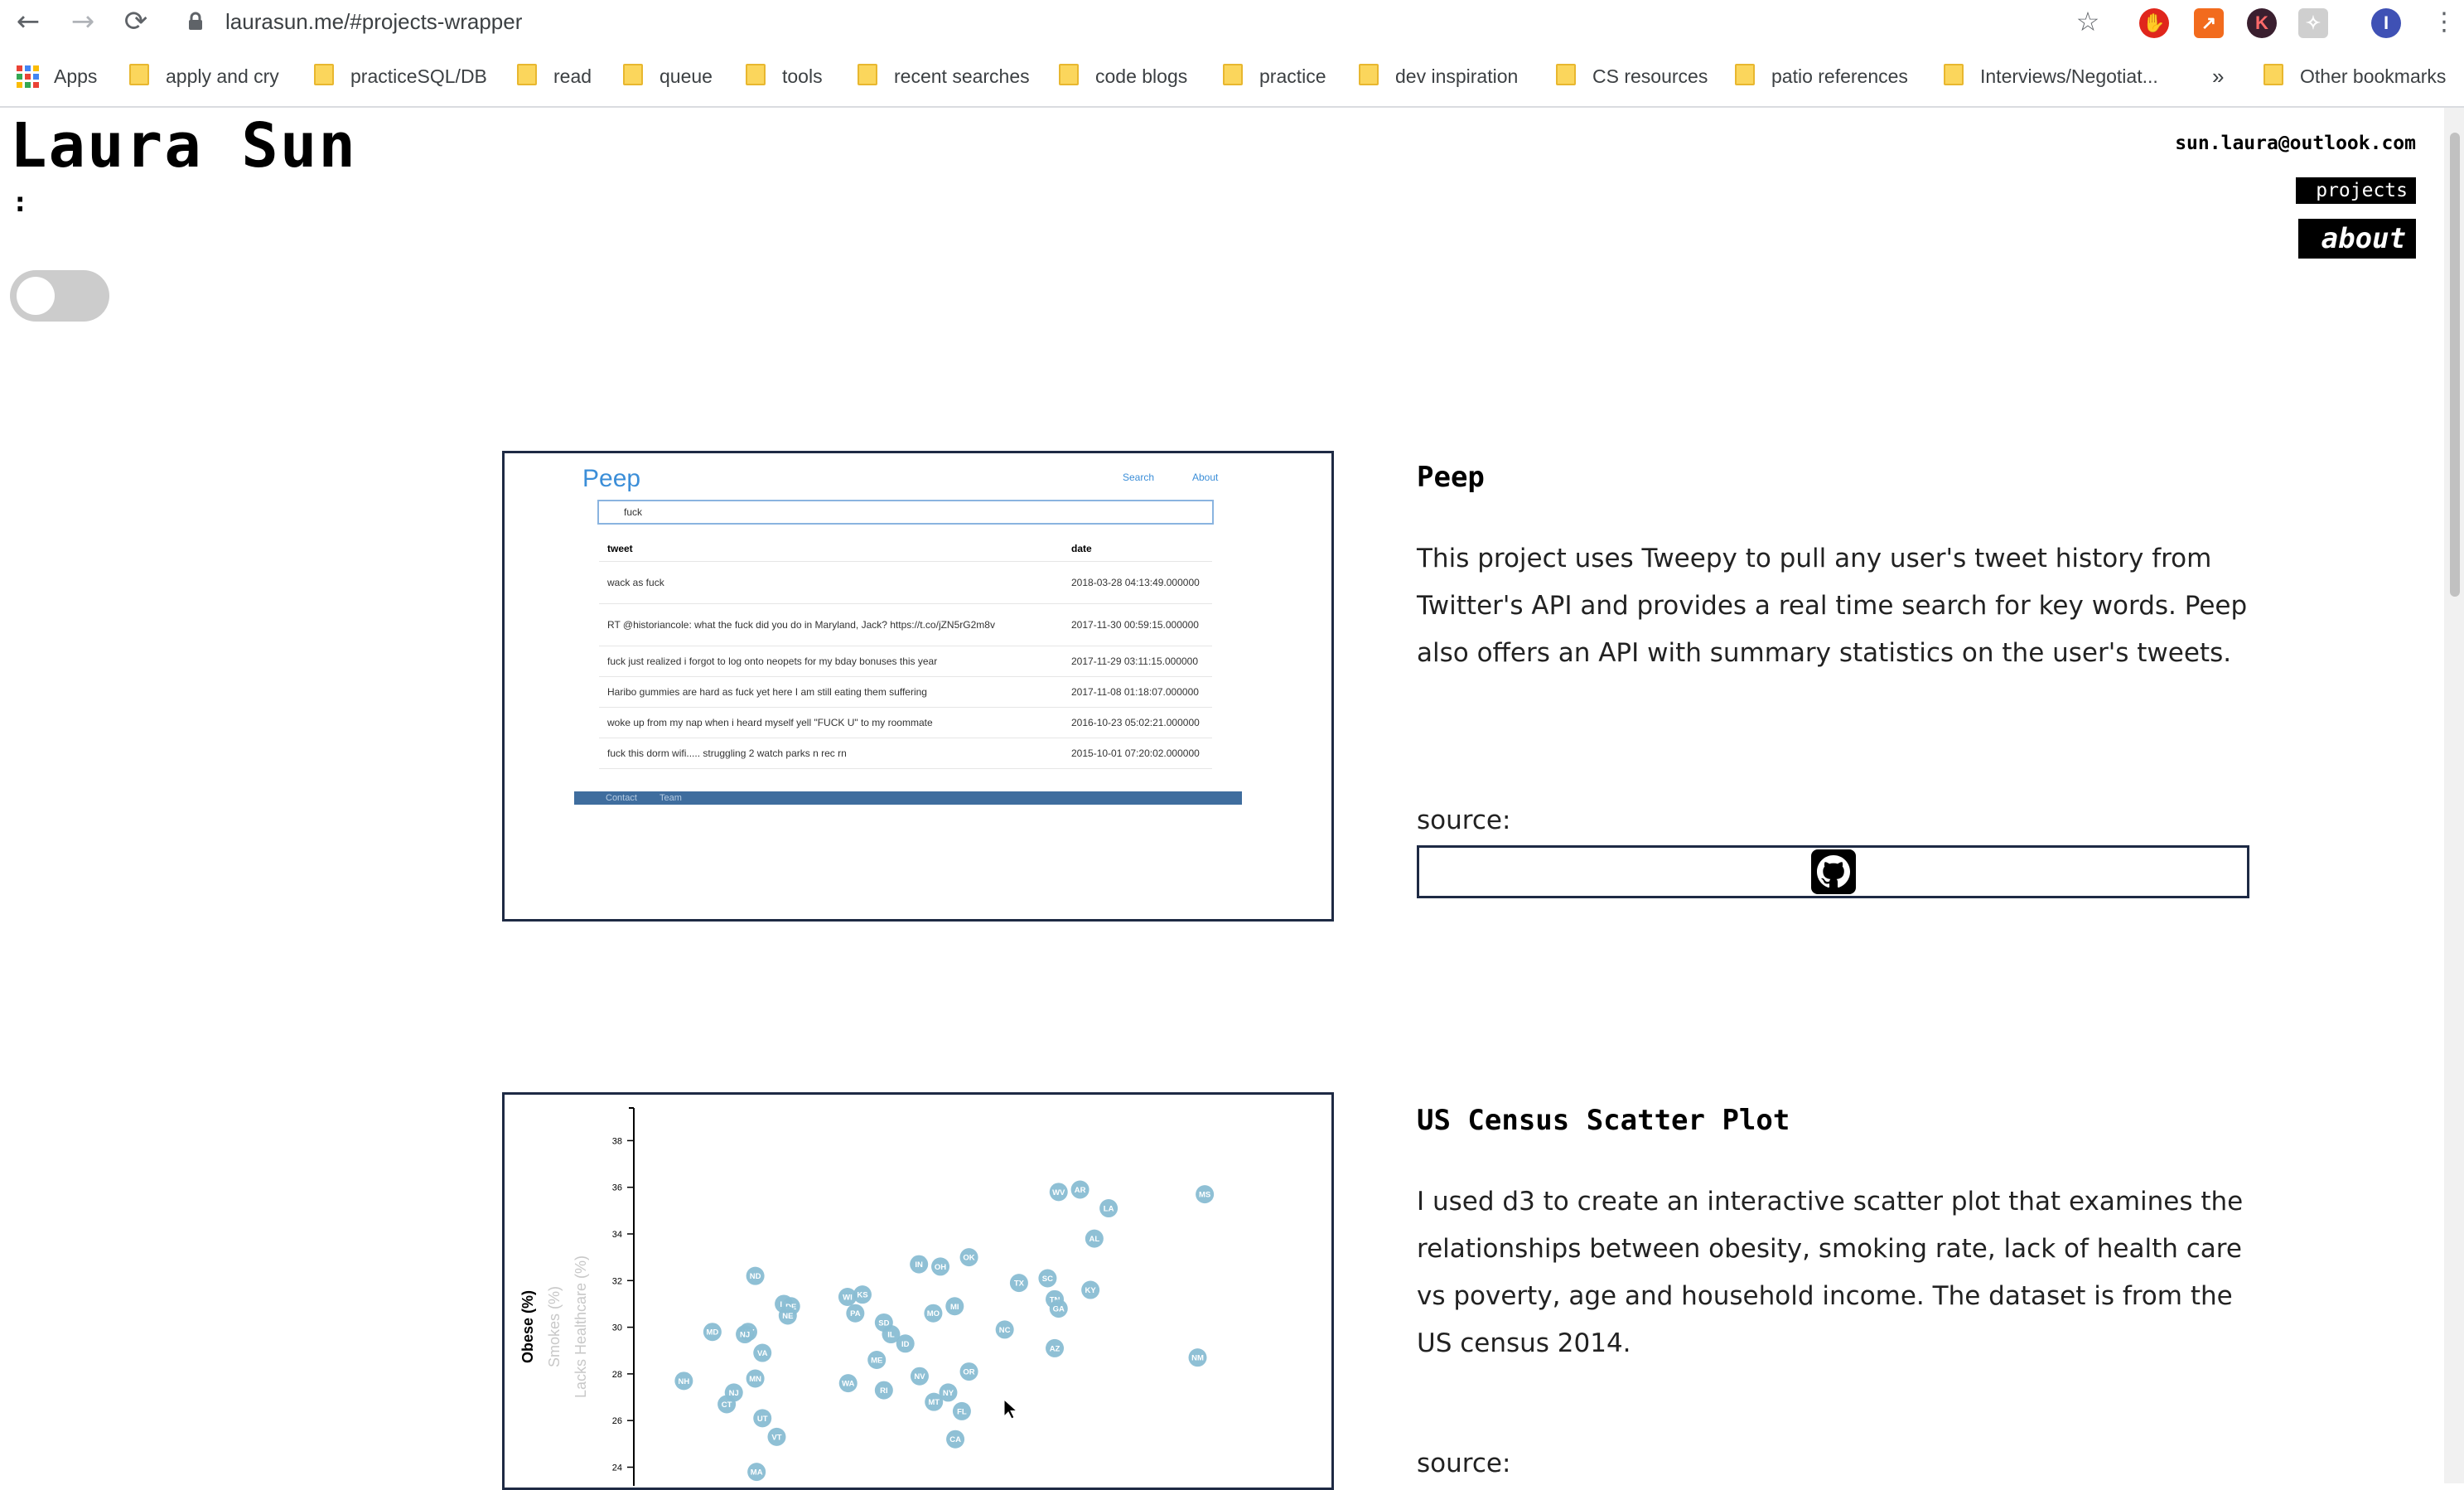 The image size is (2464, 1490). Describe the element at coordinates (400, 76) in the screenshot. I see `bookmark-folder: practiceSQL/DB` at that location.